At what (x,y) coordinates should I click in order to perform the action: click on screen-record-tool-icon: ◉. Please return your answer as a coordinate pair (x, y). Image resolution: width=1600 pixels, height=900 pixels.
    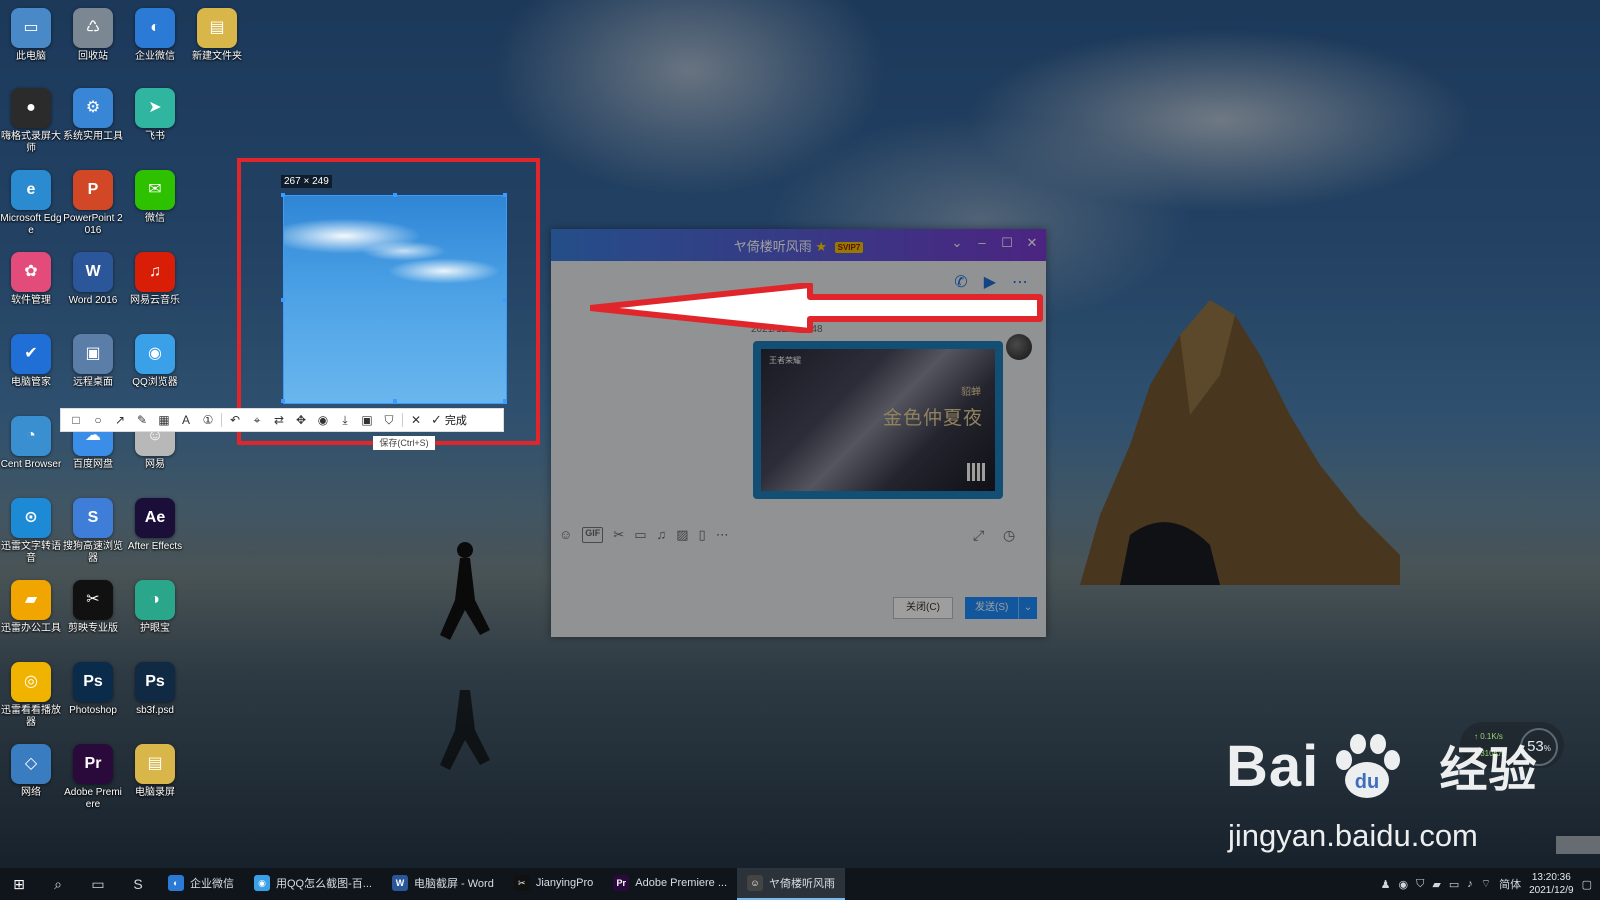
    Looking at the image, I should click on (323, 420).